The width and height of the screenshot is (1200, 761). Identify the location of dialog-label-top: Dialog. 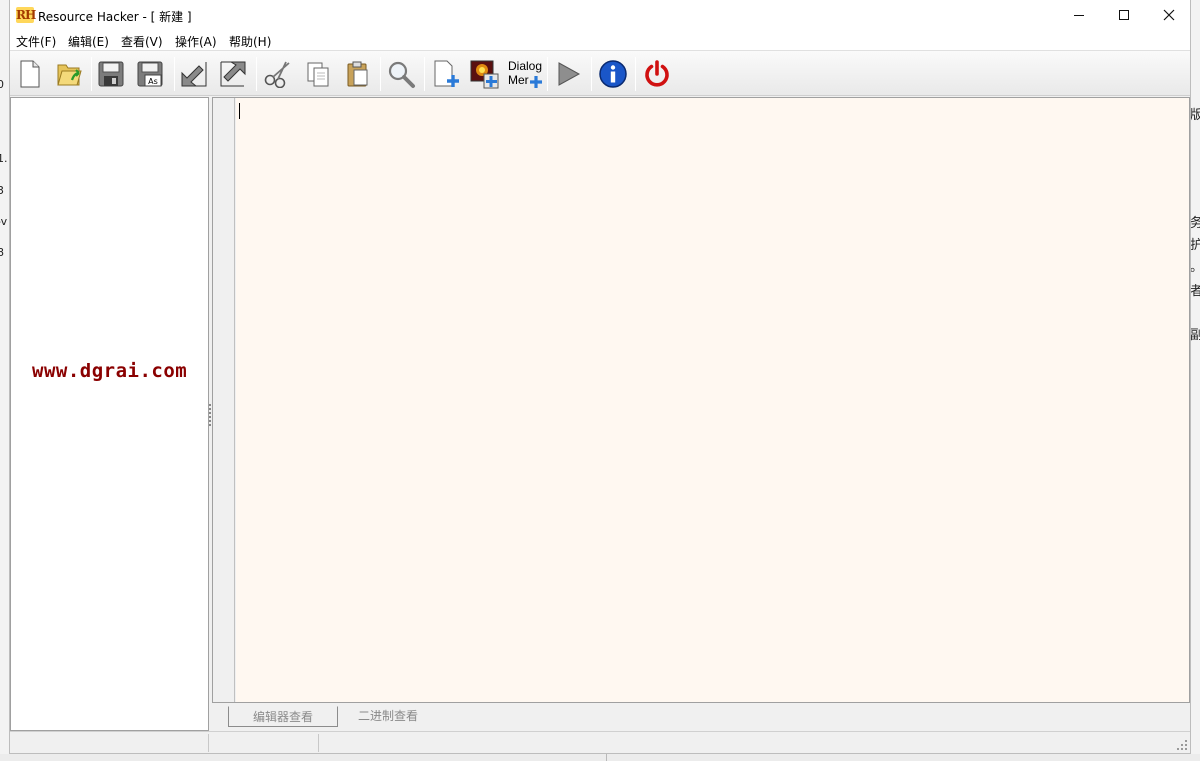
(525, 66).